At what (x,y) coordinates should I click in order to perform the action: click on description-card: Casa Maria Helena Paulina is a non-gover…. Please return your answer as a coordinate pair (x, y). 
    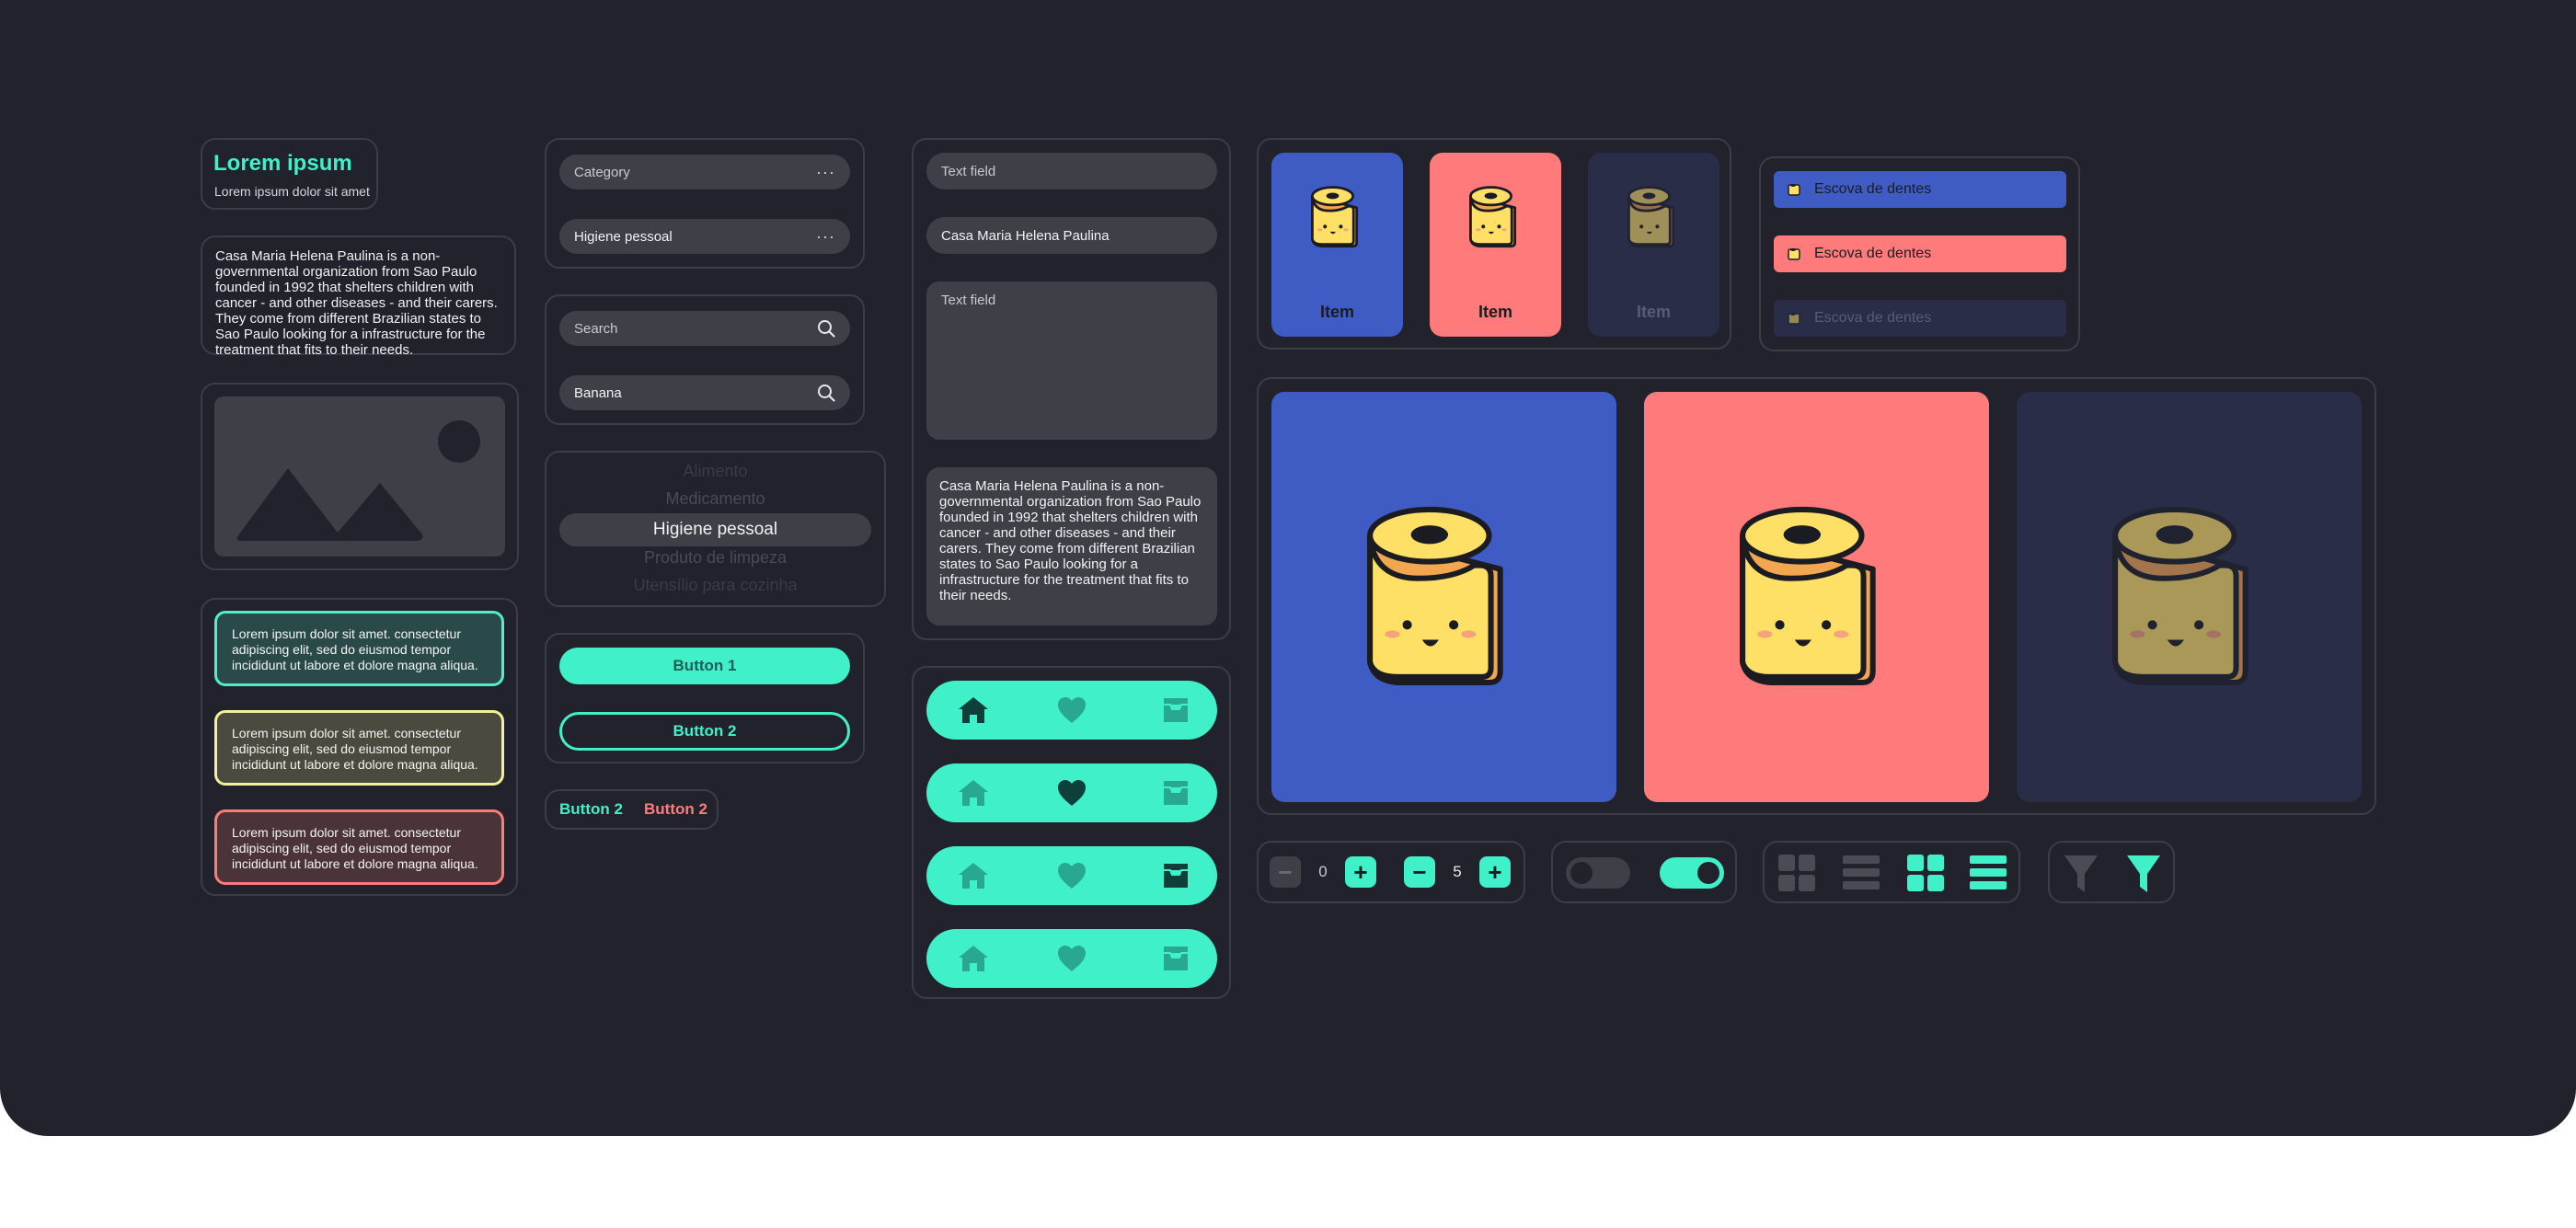
    Looking at the image, I should click on (358, 296).